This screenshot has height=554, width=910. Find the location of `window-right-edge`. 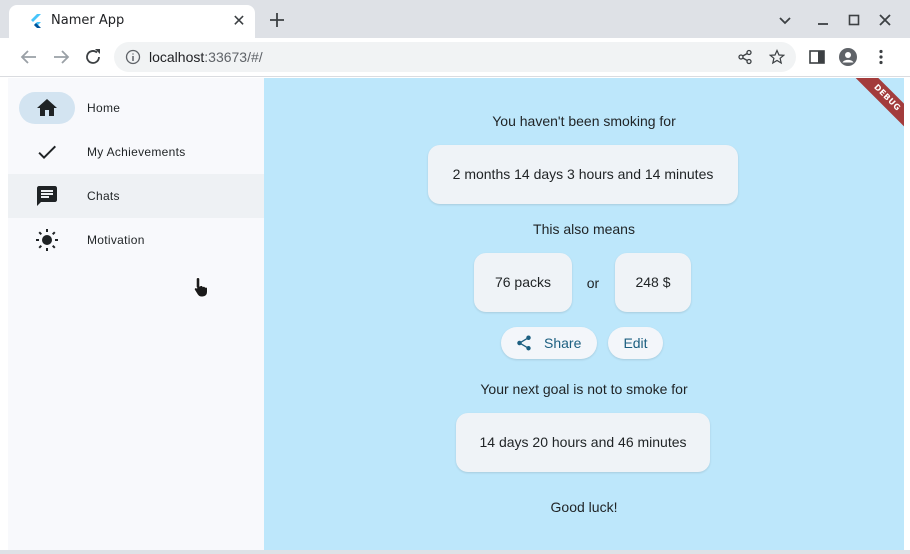

window-right-edge is located at coordinates (907, 314).